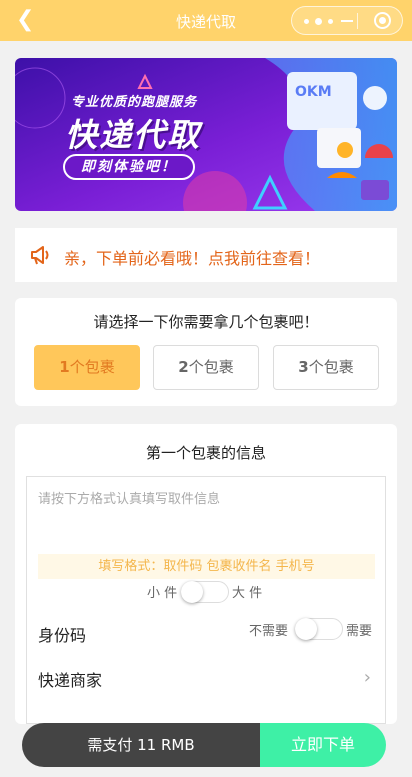 The image size is (412, 777). I want to click on package-size-row: 小 件 大 件, so click(206, 592).